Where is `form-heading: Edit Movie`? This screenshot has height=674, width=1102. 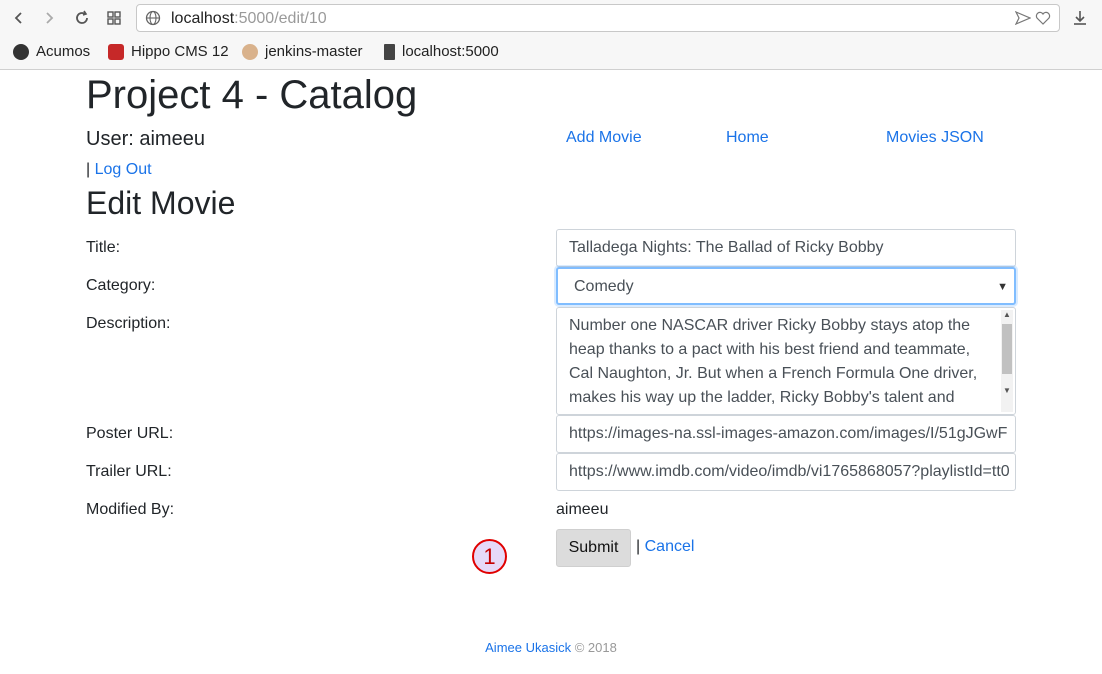 form-heading: Edit Movie is located at coordinates (161, 203).